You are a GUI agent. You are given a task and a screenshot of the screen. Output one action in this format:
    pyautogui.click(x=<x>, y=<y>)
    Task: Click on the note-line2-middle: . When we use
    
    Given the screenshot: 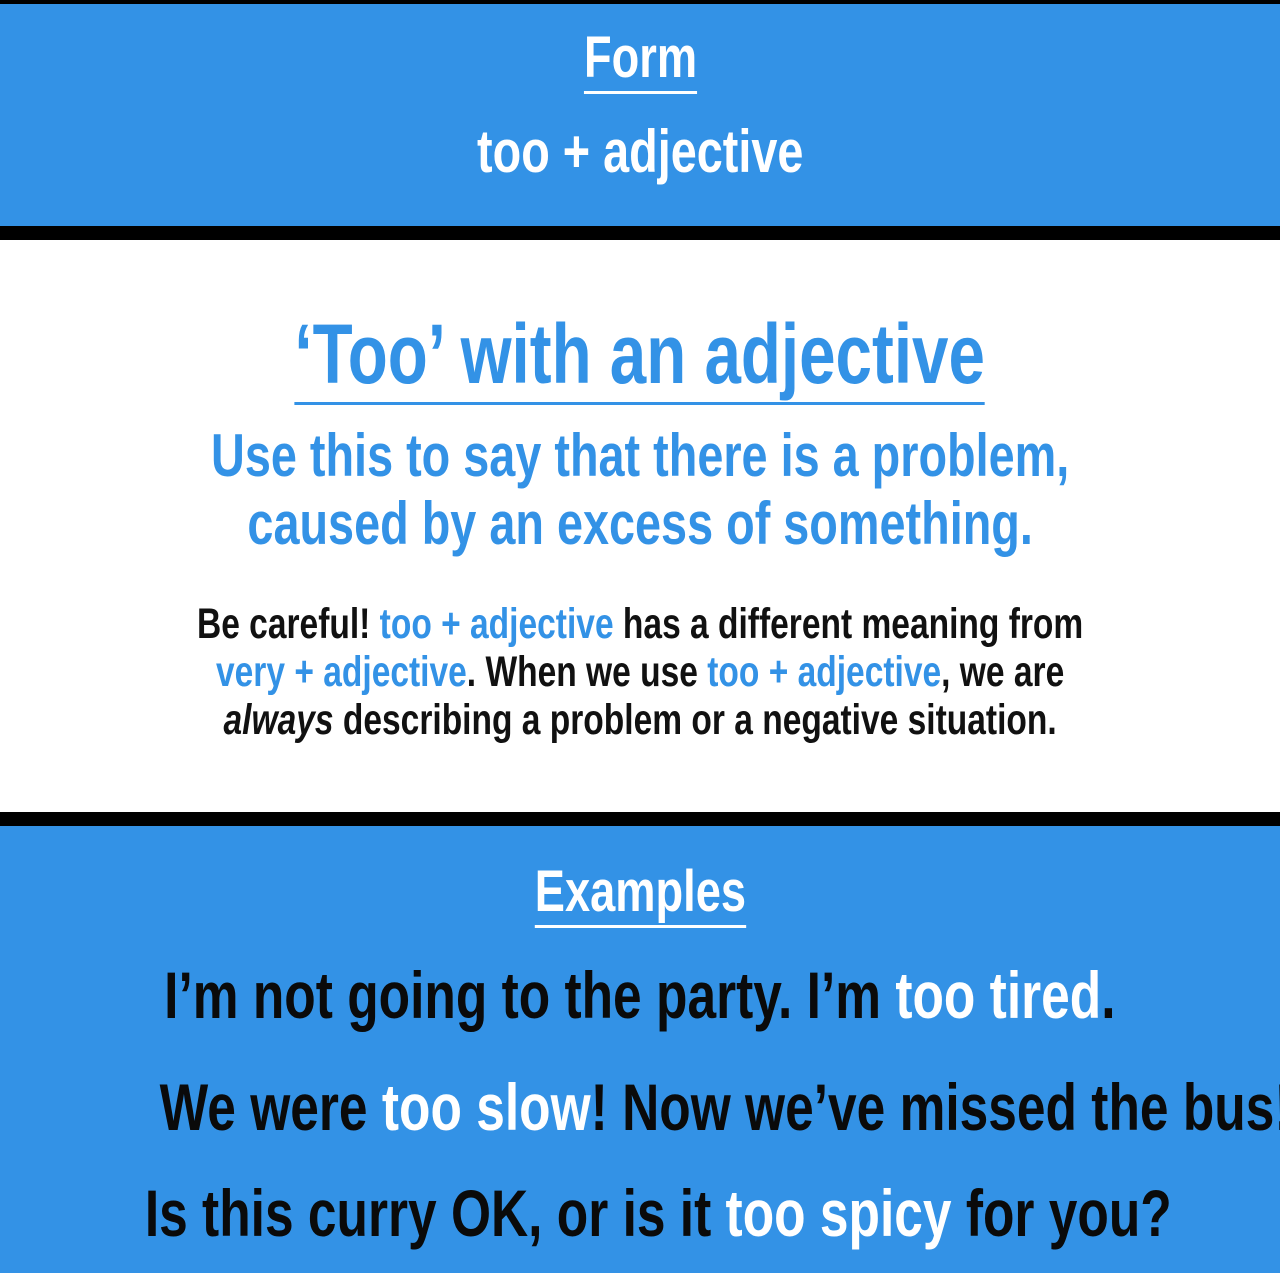 What is the action you would take?
    pyautogui.click(x=587, y=672)
    